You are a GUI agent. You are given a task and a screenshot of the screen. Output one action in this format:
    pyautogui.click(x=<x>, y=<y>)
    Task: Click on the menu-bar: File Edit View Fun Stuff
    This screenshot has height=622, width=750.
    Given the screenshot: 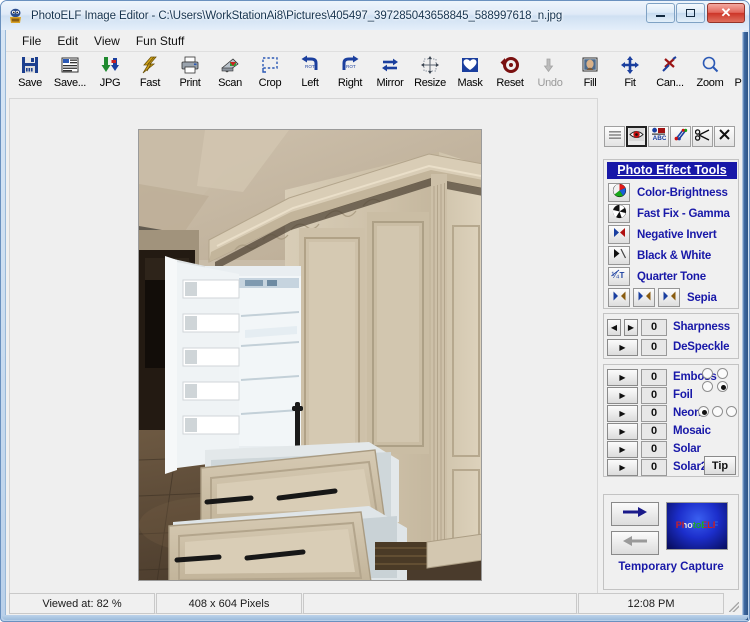 What is the action you would take?
    pyautogui.click(x=375, y=40)
    